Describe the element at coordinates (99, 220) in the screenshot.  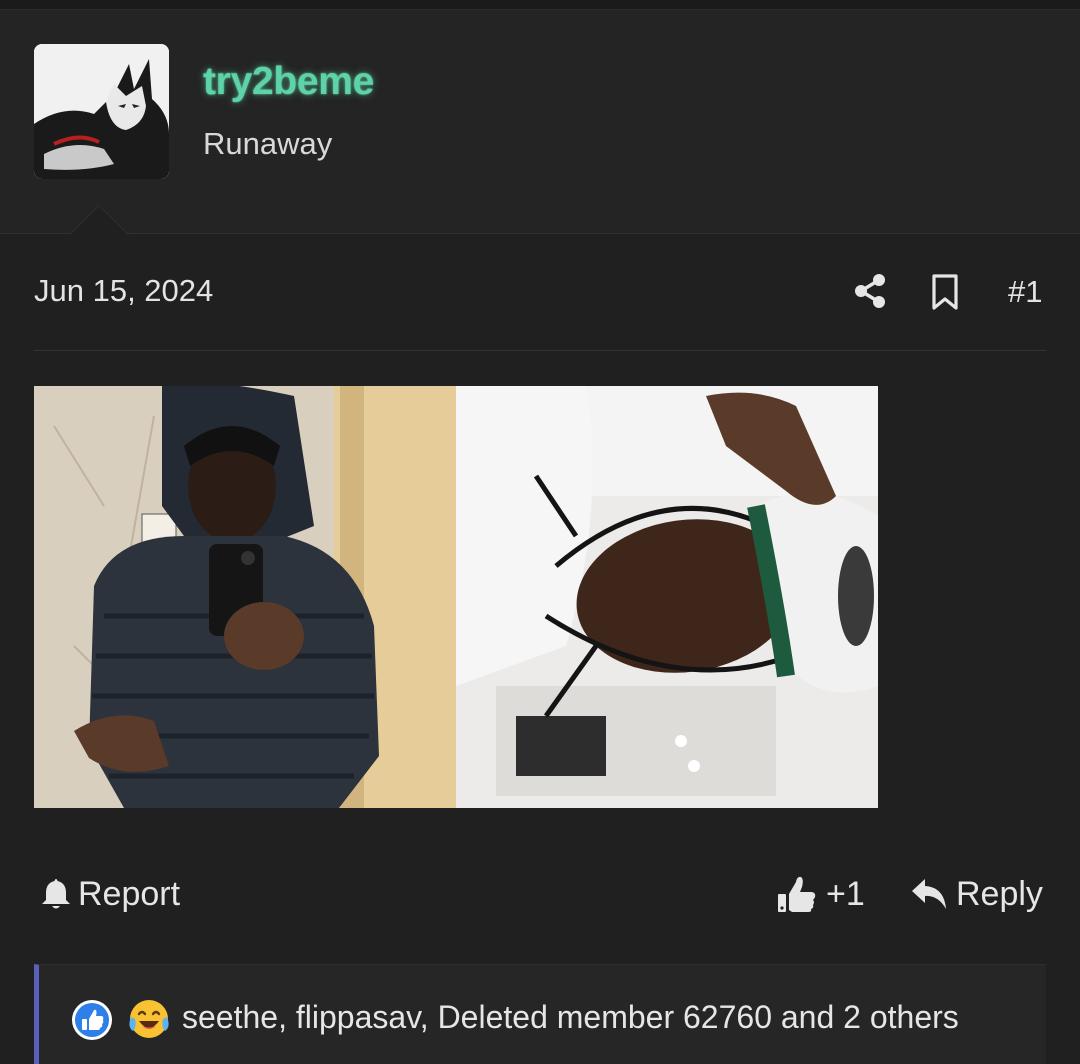
I see `header-pointer` at that location.